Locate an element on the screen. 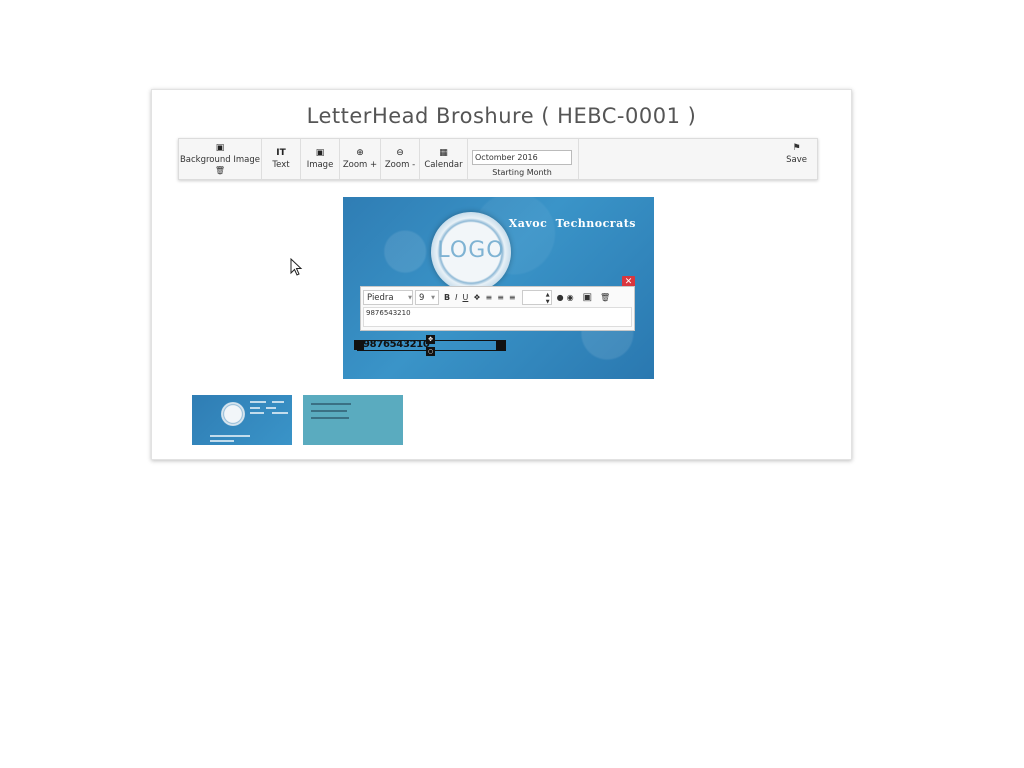 This screenshot has width=1024, height=768. image-label: Image is located at coordinates (320, 165).